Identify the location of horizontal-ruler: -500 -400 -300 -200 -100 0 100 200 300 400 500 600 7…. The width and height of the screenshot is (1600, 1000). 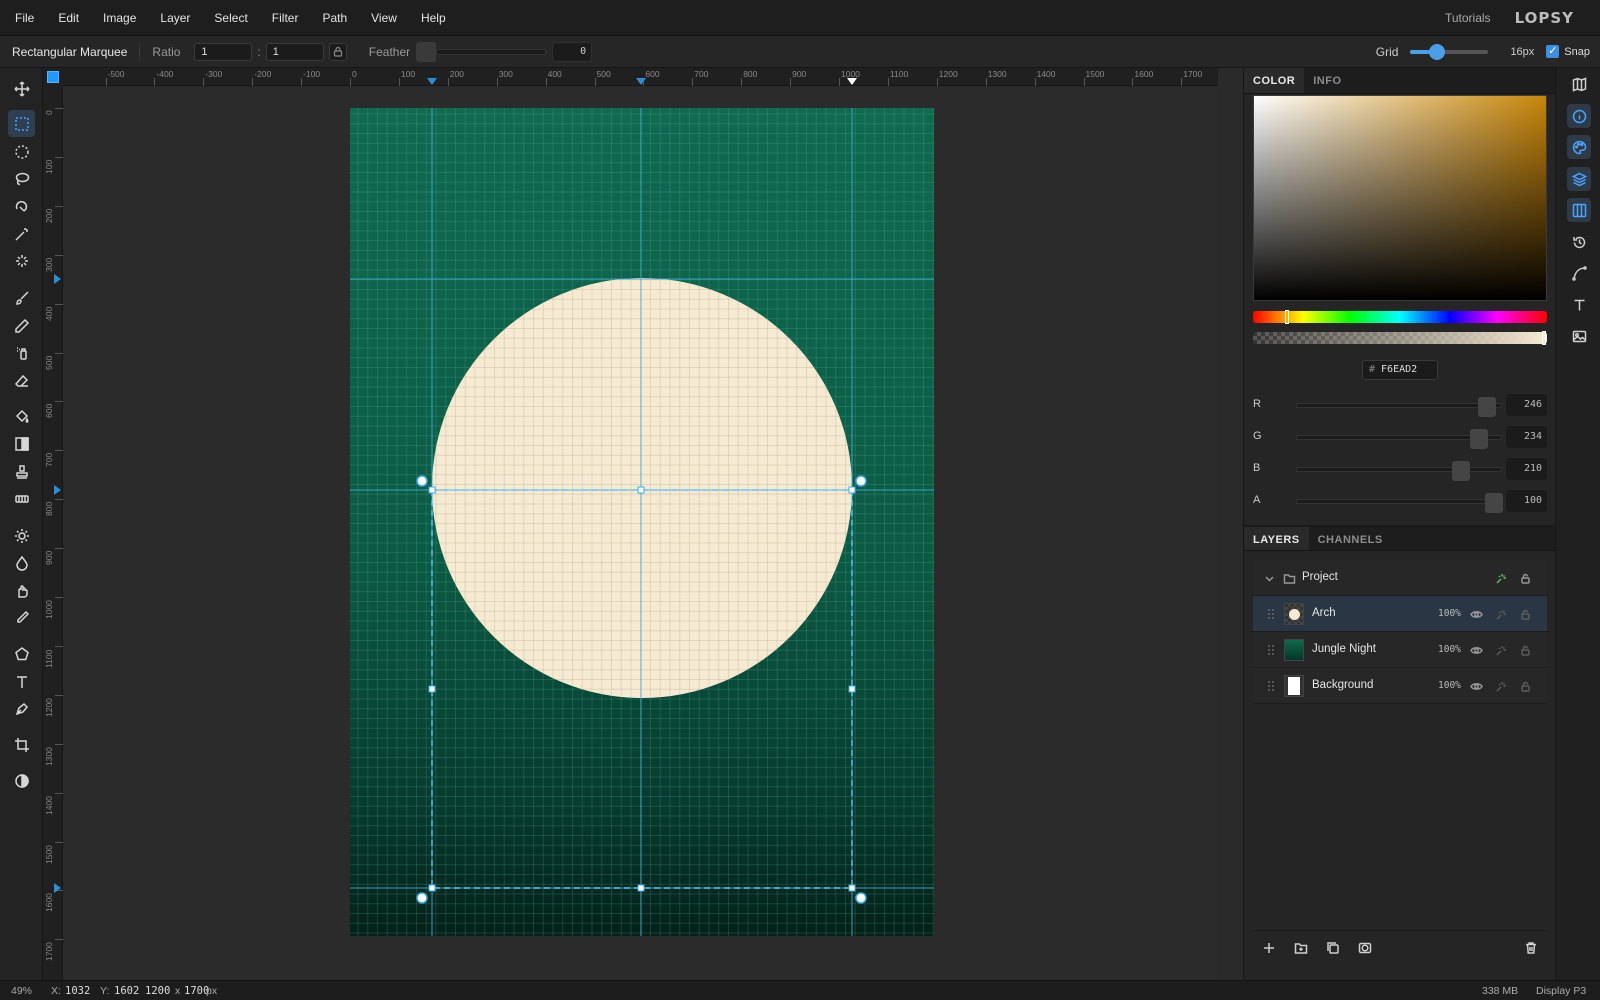
(640, 77).